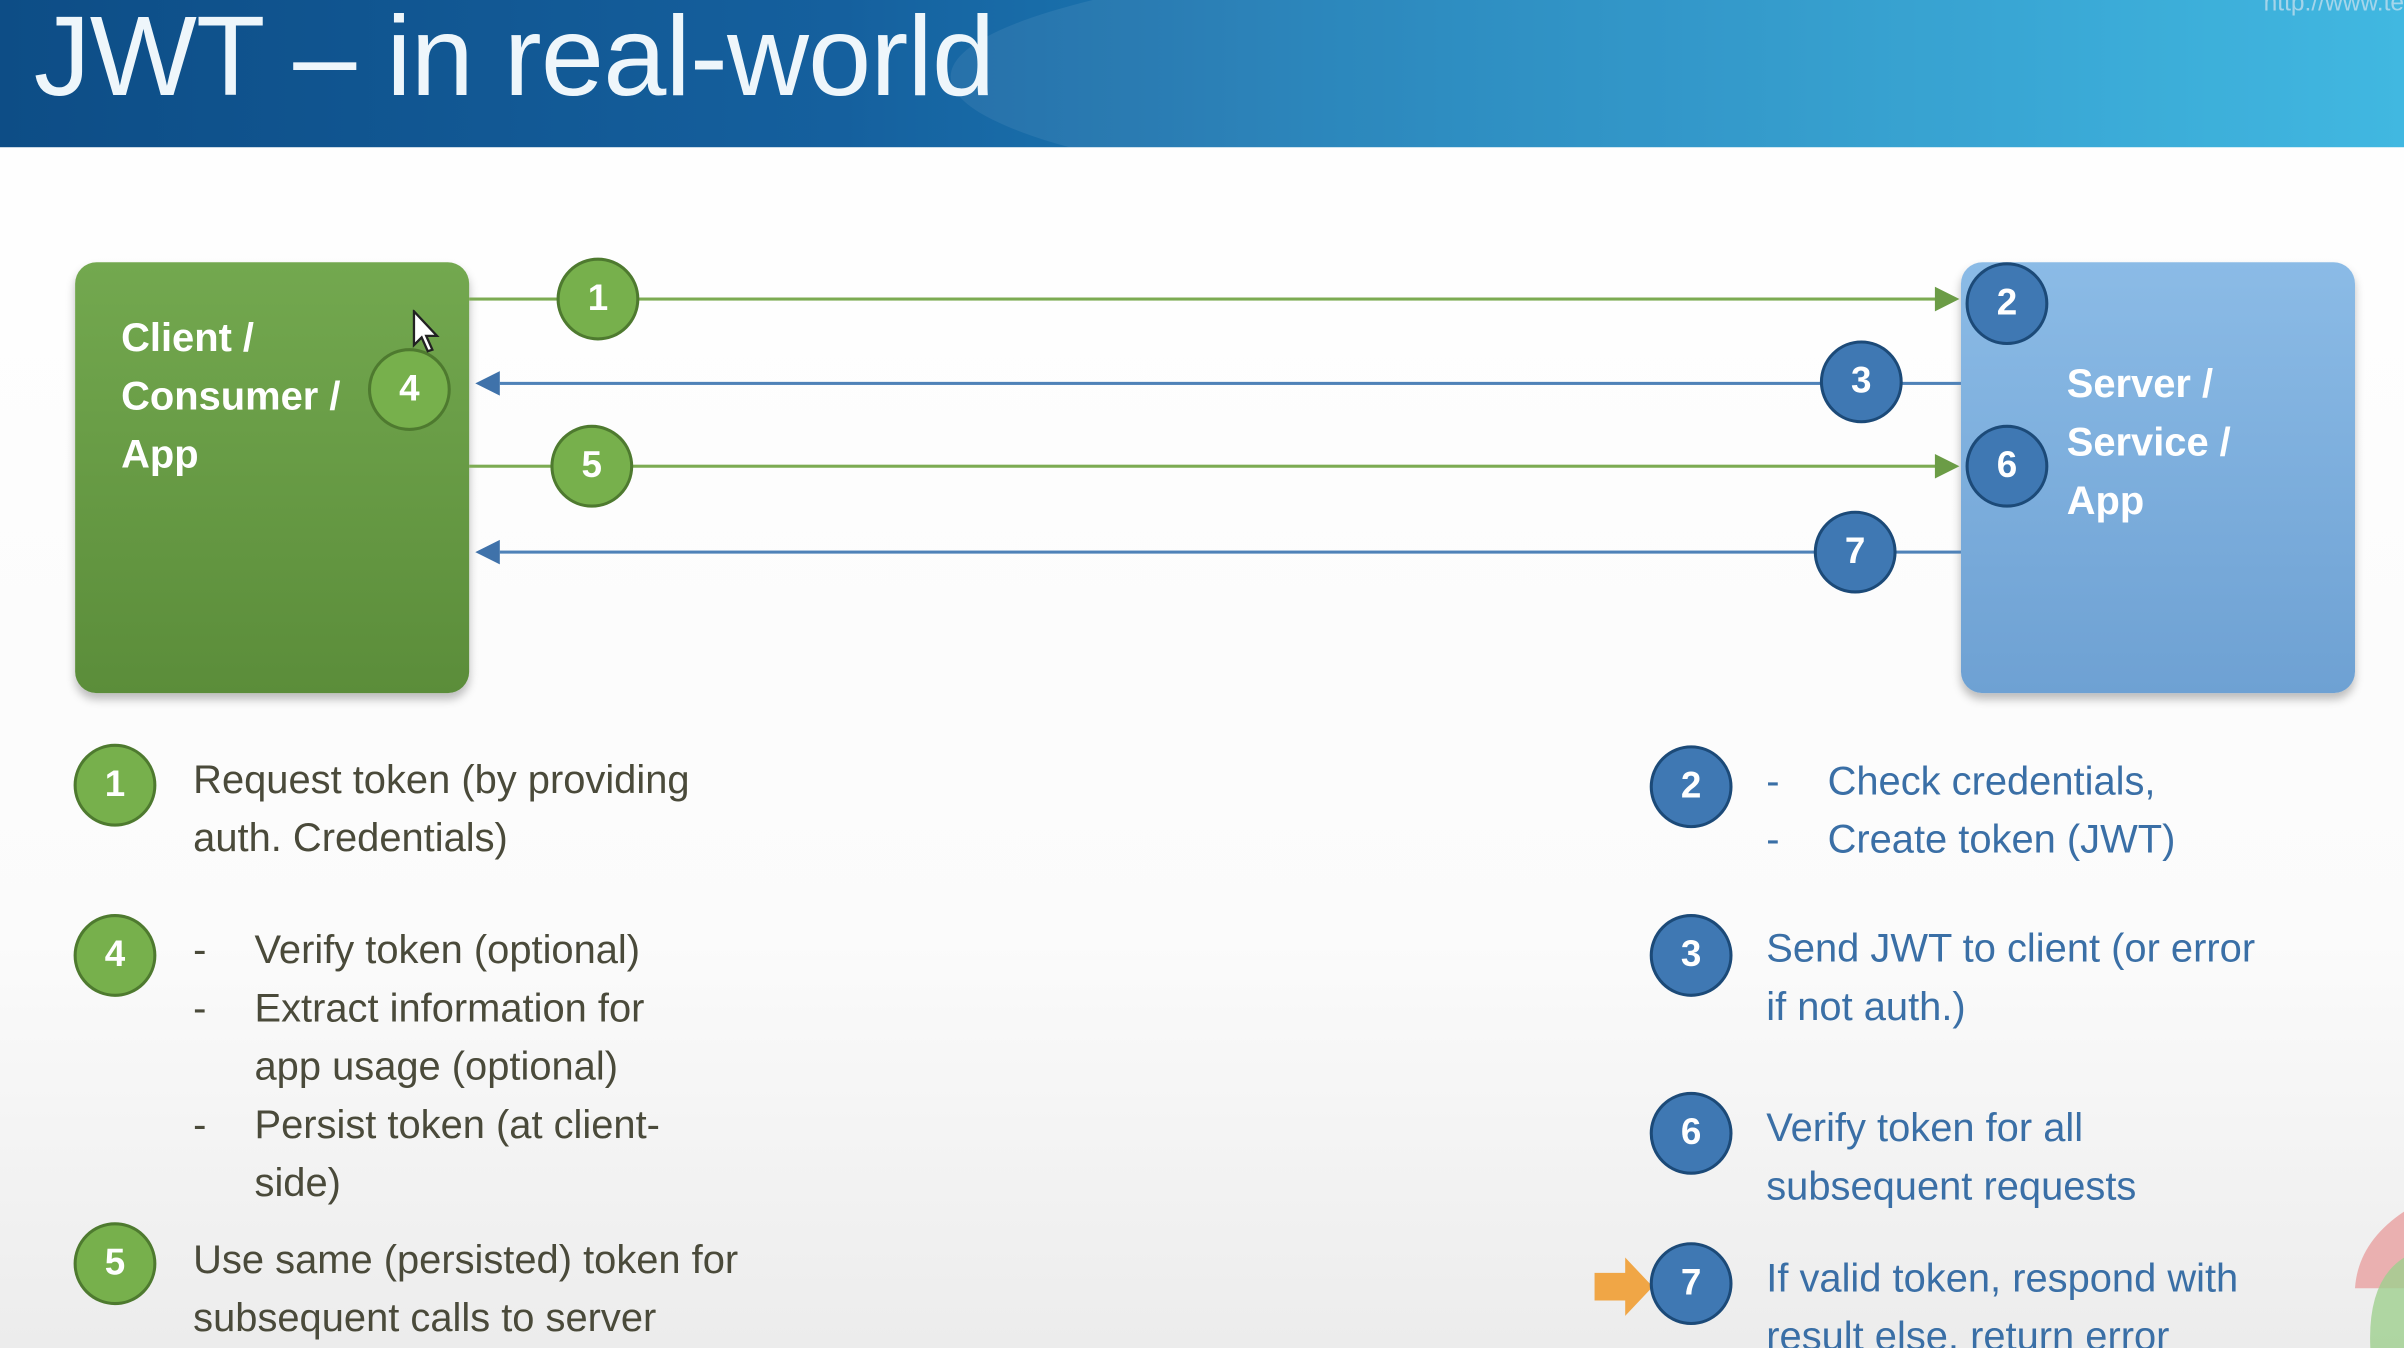  Describe the element at coordinates (2105, 499) in the screenshot. I see `server-label-line: App` at that location.